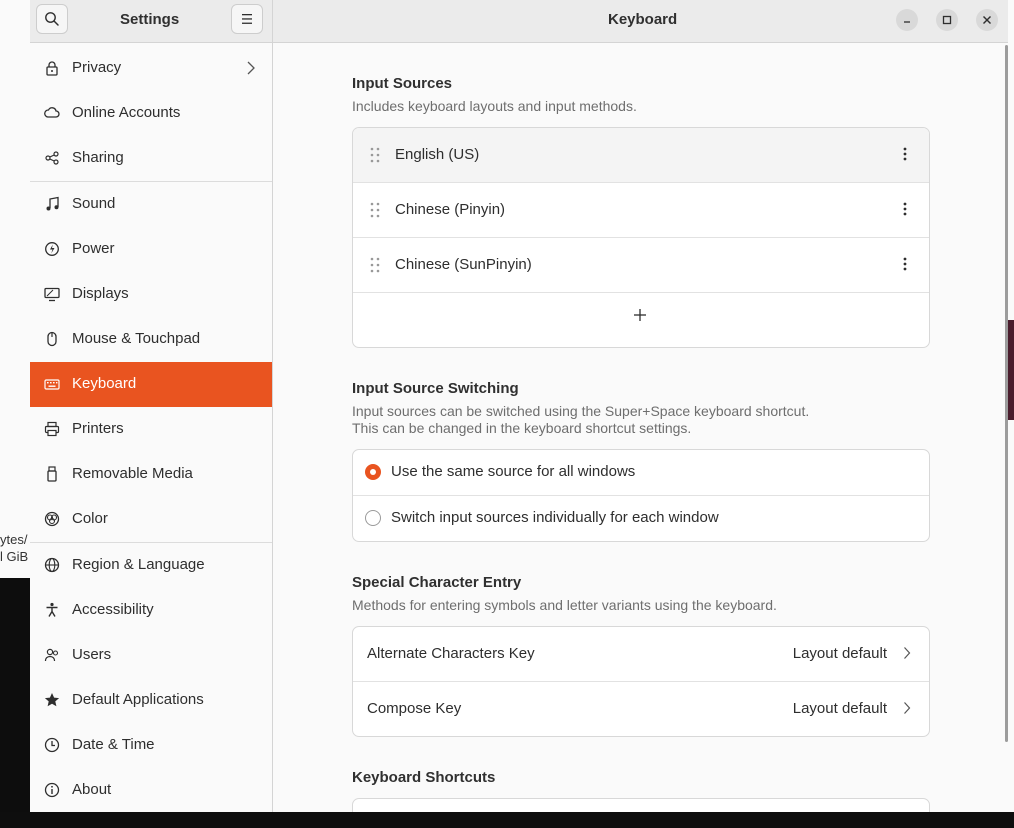  Describe the element at coordinates (151, 249) in the screenshot. I see `sidebar-item-power: Power` at that location.